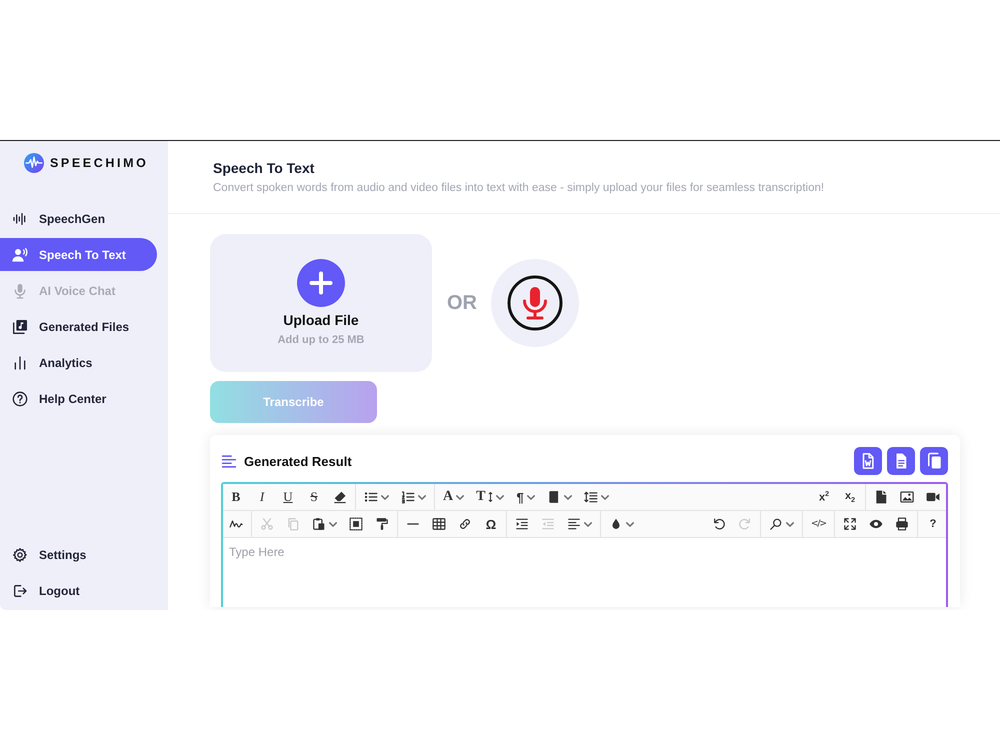  Describe the element at coordinates (20, 554) in the screenshot. I see `settings-icon` at that location.